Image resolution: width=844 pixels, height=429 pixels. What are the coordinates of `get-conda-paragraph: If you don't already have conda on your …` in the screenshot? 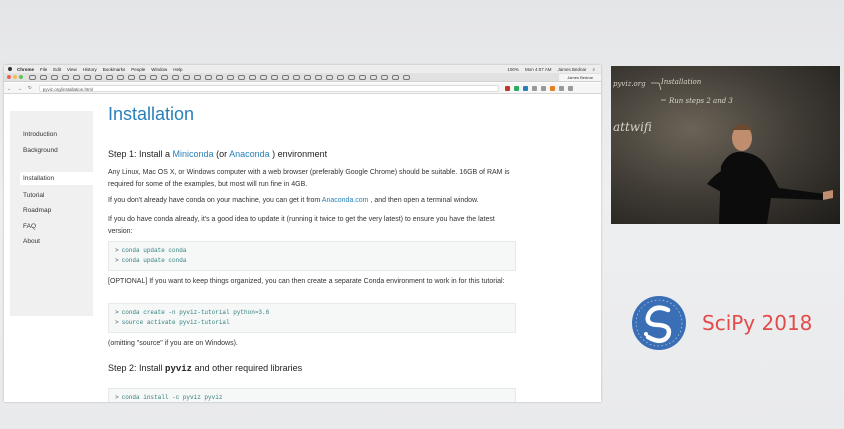 It's located at (313, 201).